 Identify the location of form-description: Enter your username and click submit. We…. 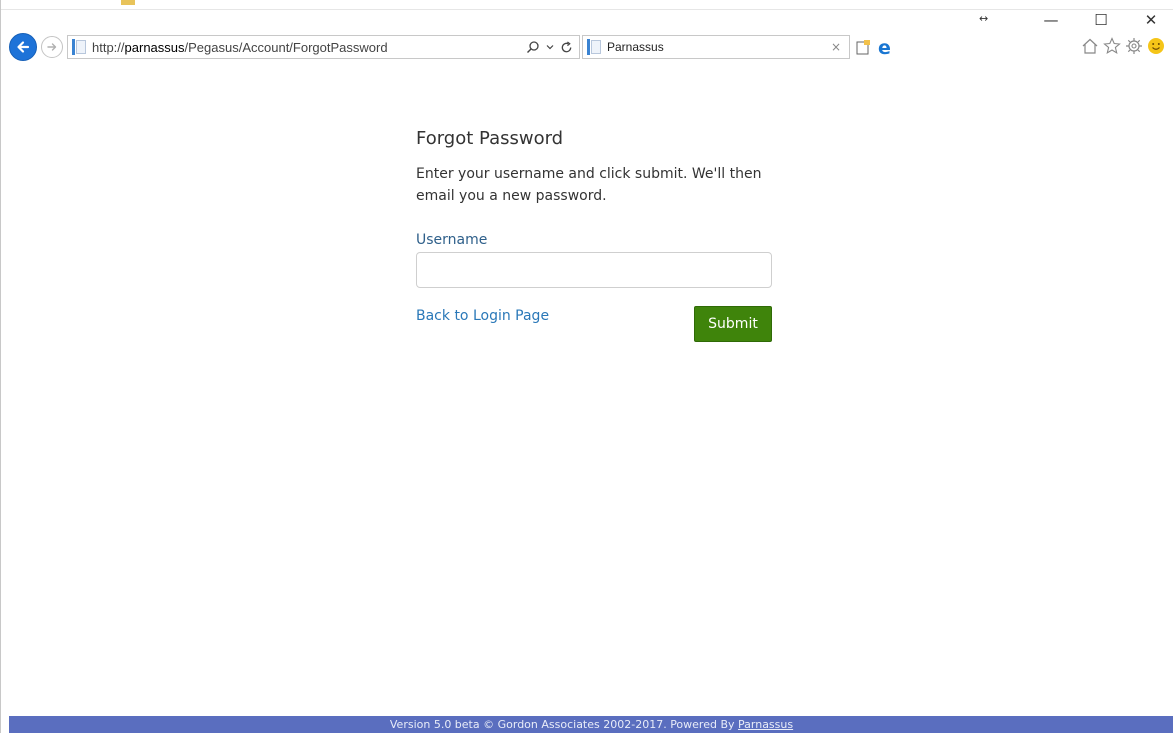
(589, 185).